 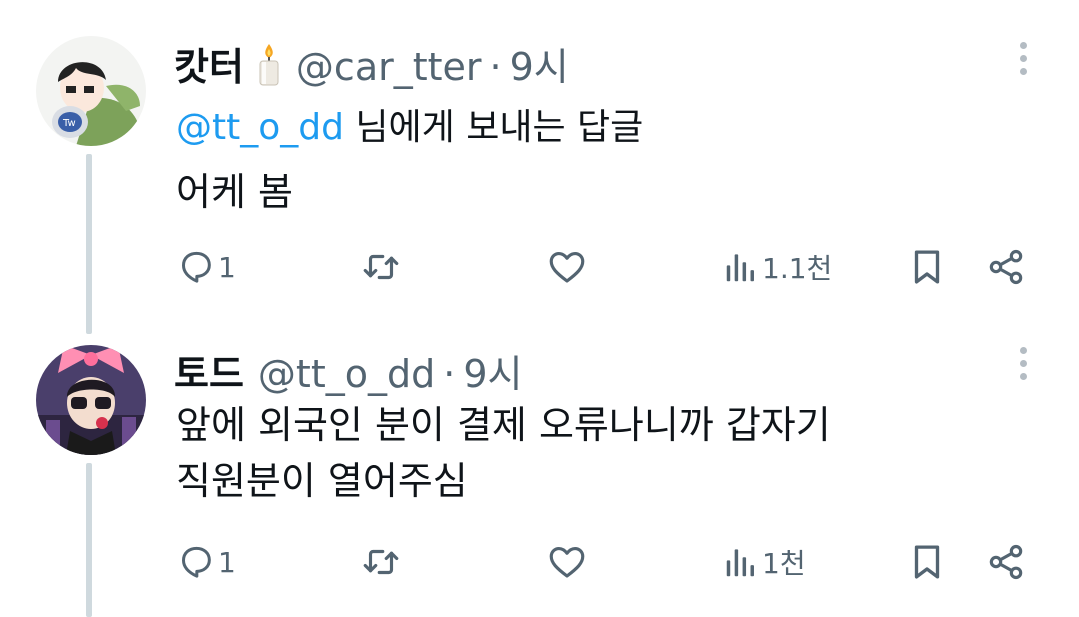 I want to click on candle-icon, so click(x=269, y=66).